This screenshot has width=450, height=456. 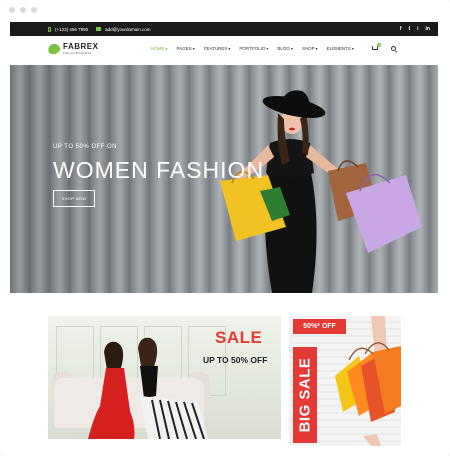 I want to click on logo-tagline: FOR ALL BUSINESS, so click(x=77, y=53).